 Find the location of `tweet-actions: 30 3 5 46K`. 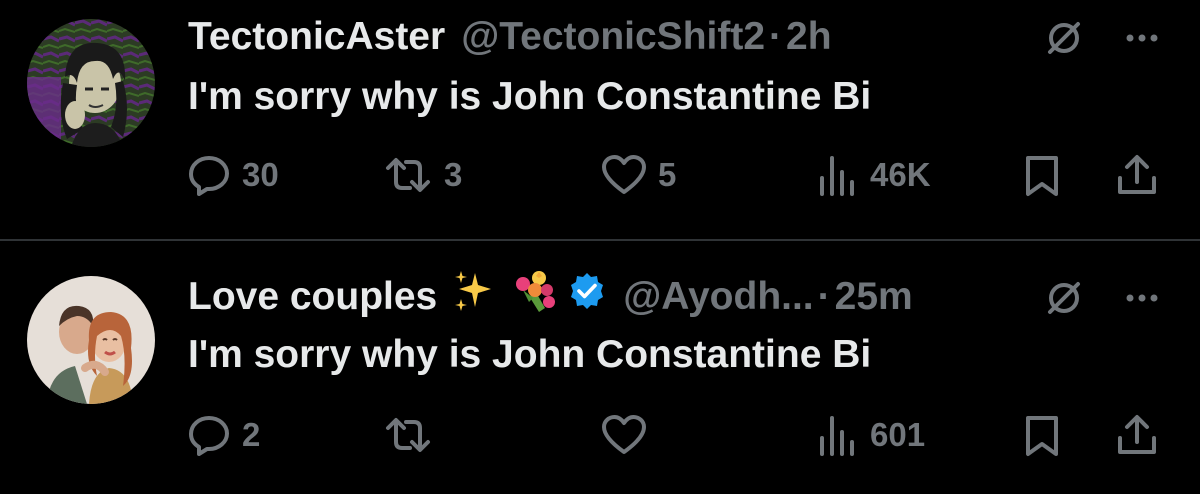

tweet-actions: 30 3 5 46K is located at coordinates (600, 175).